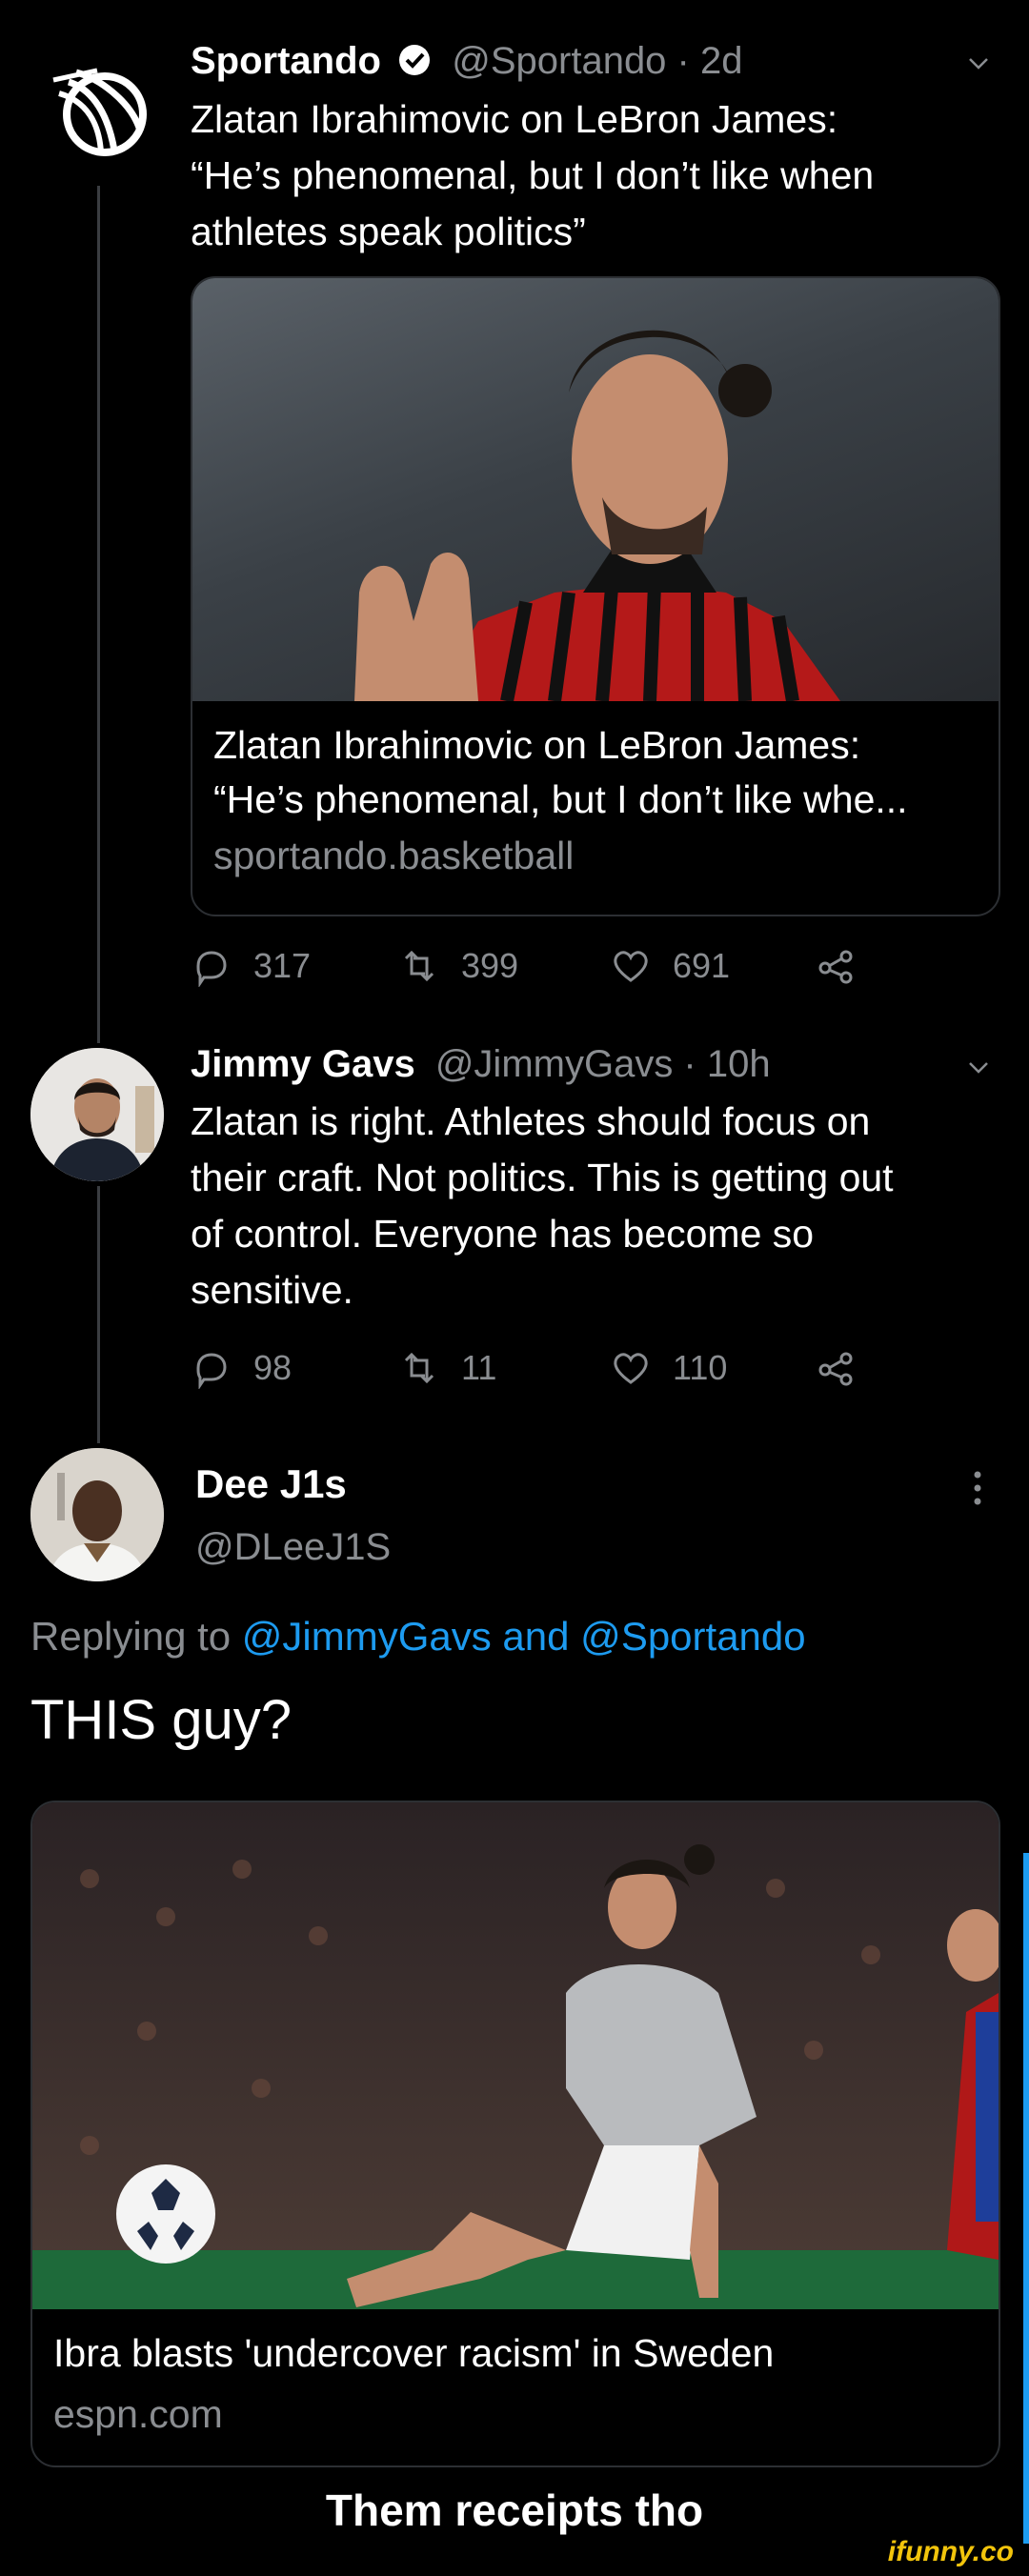  Describe the element at coordinates (388, 231) in the screenshot. I see `tweet-text-line: athletes speak politics”` at that location.